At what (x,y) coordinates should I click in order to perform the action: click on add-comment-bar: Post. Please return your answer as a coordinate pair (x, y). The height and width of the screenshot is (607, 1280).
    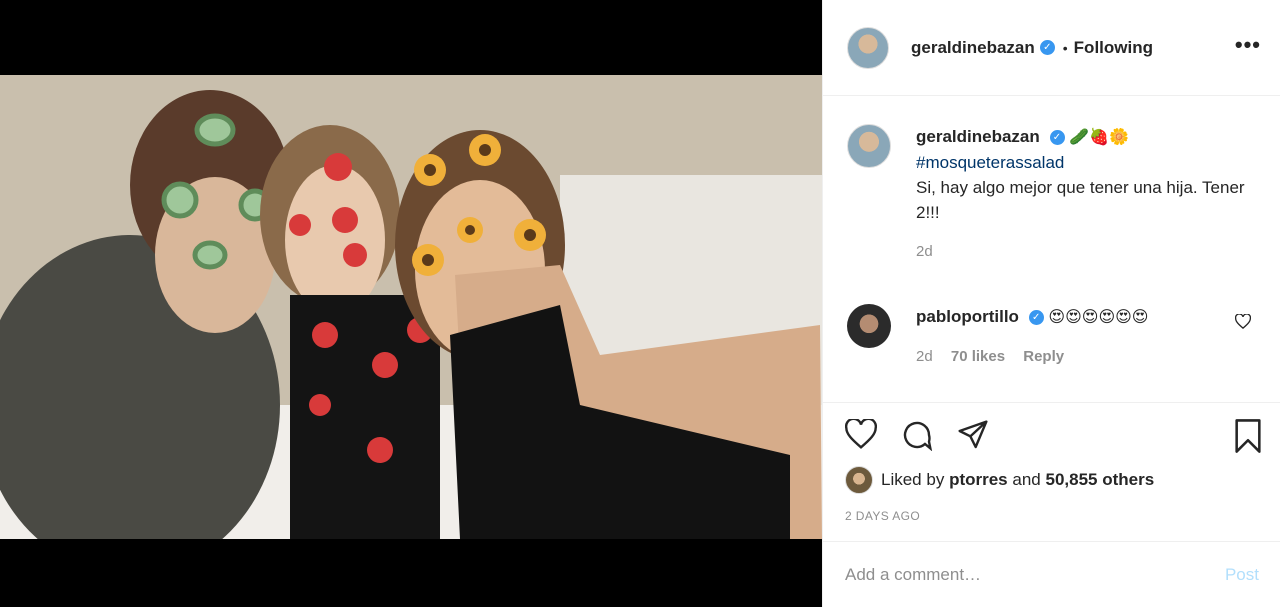
    Looking at the image, I should click on (1051, 574).